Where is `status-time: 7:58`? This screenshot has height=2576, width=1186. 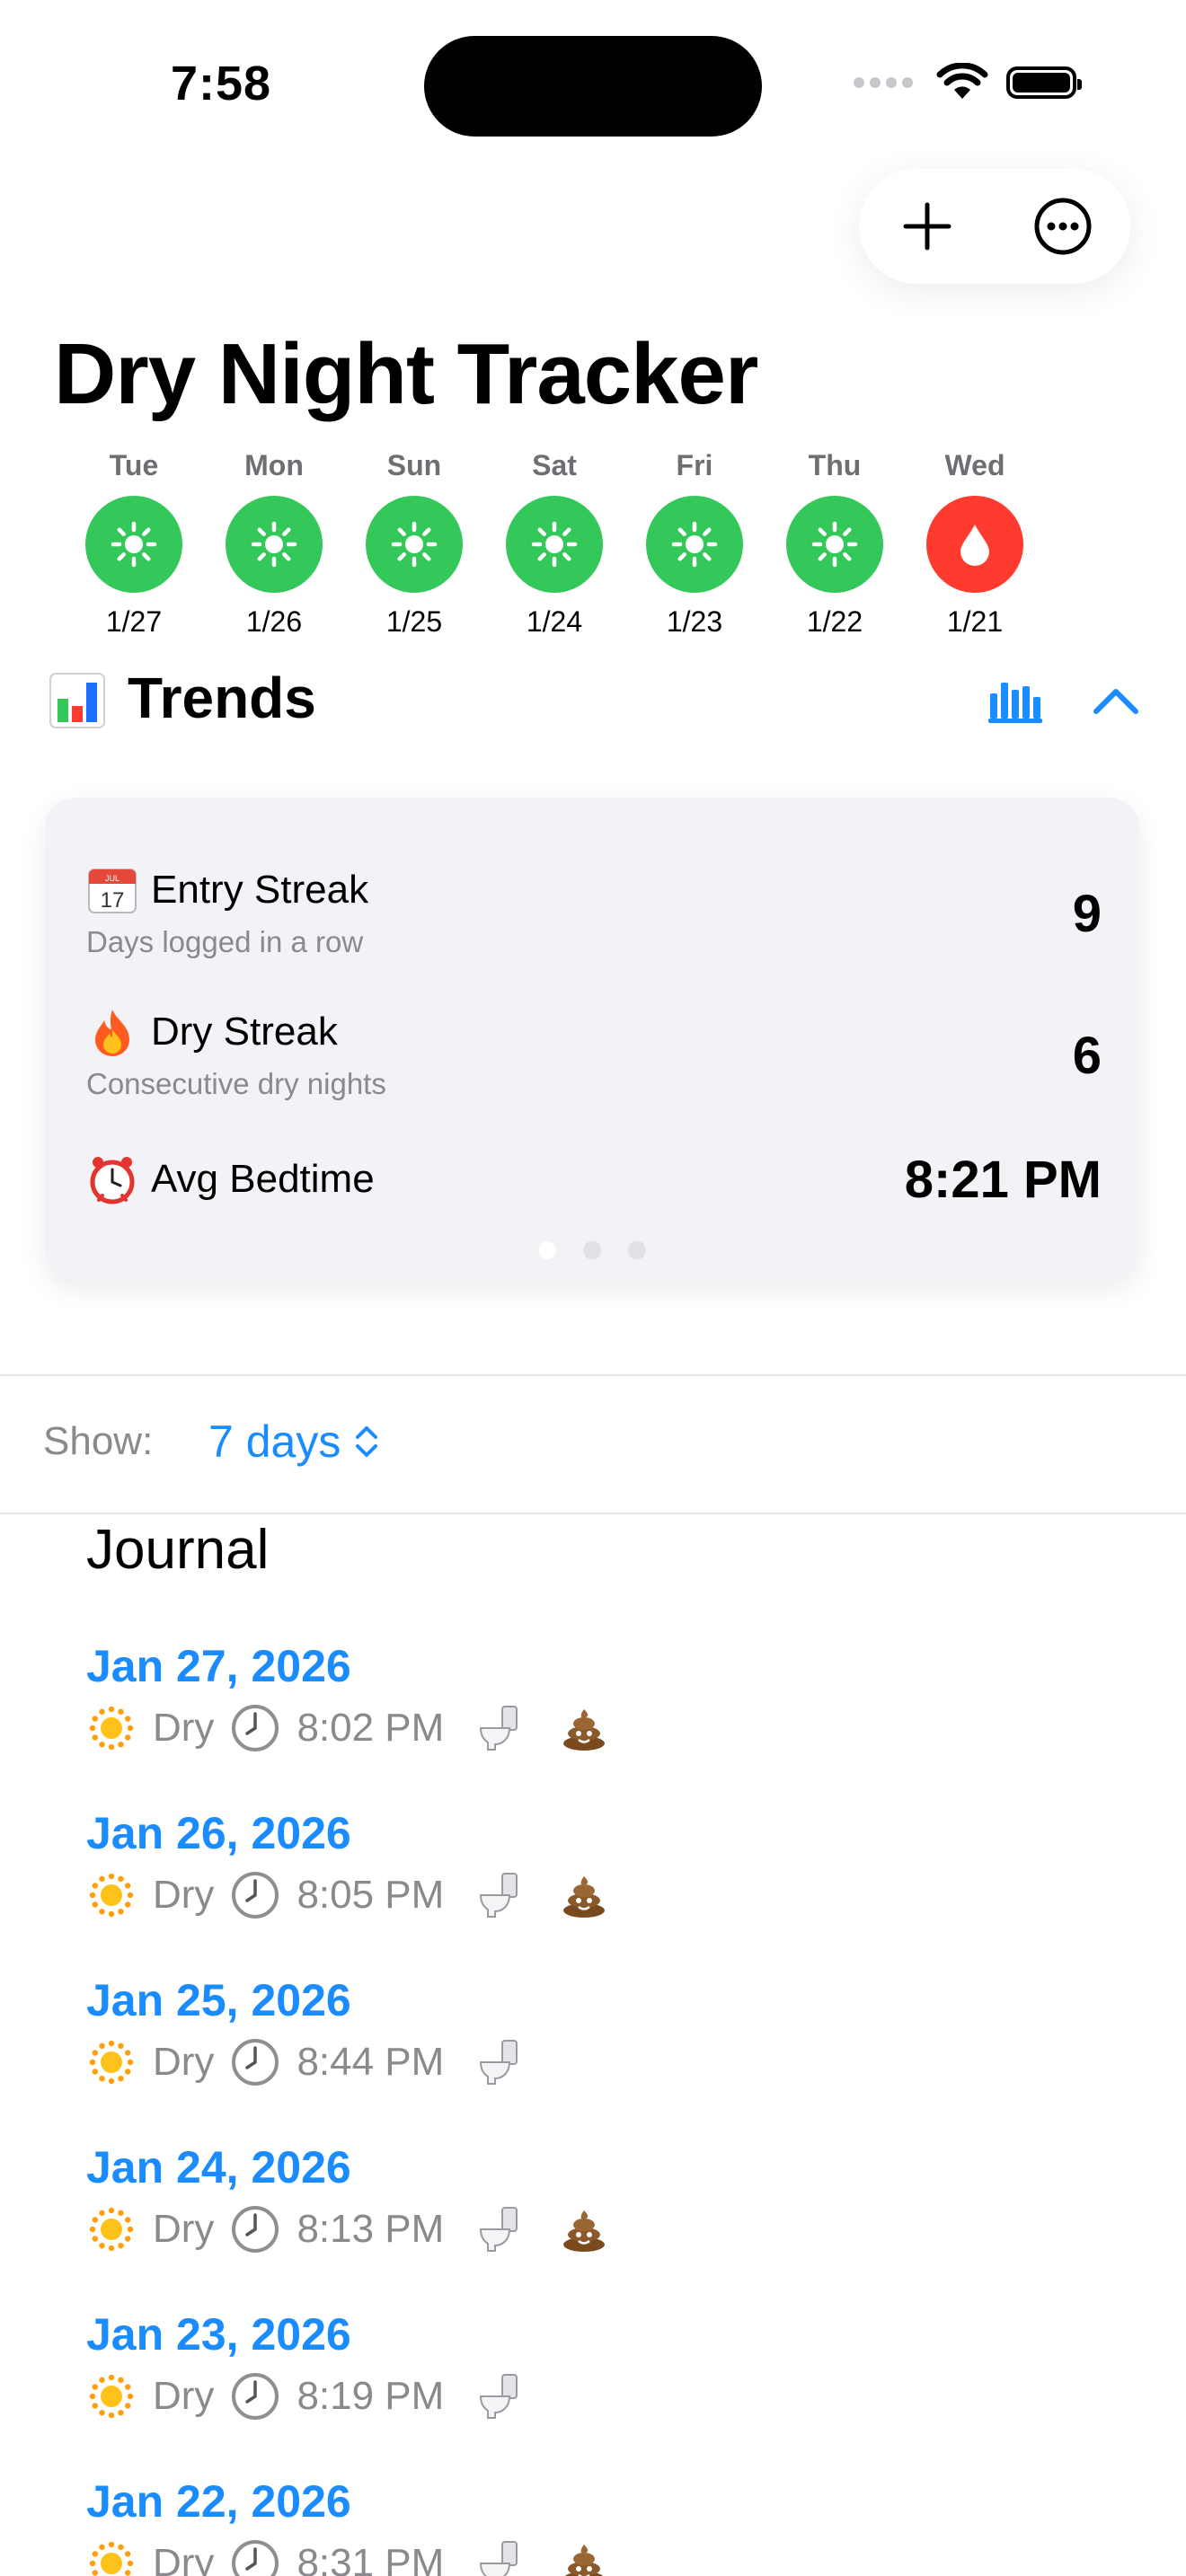
status-time: 7:58 is located at coordinates (221, 83).